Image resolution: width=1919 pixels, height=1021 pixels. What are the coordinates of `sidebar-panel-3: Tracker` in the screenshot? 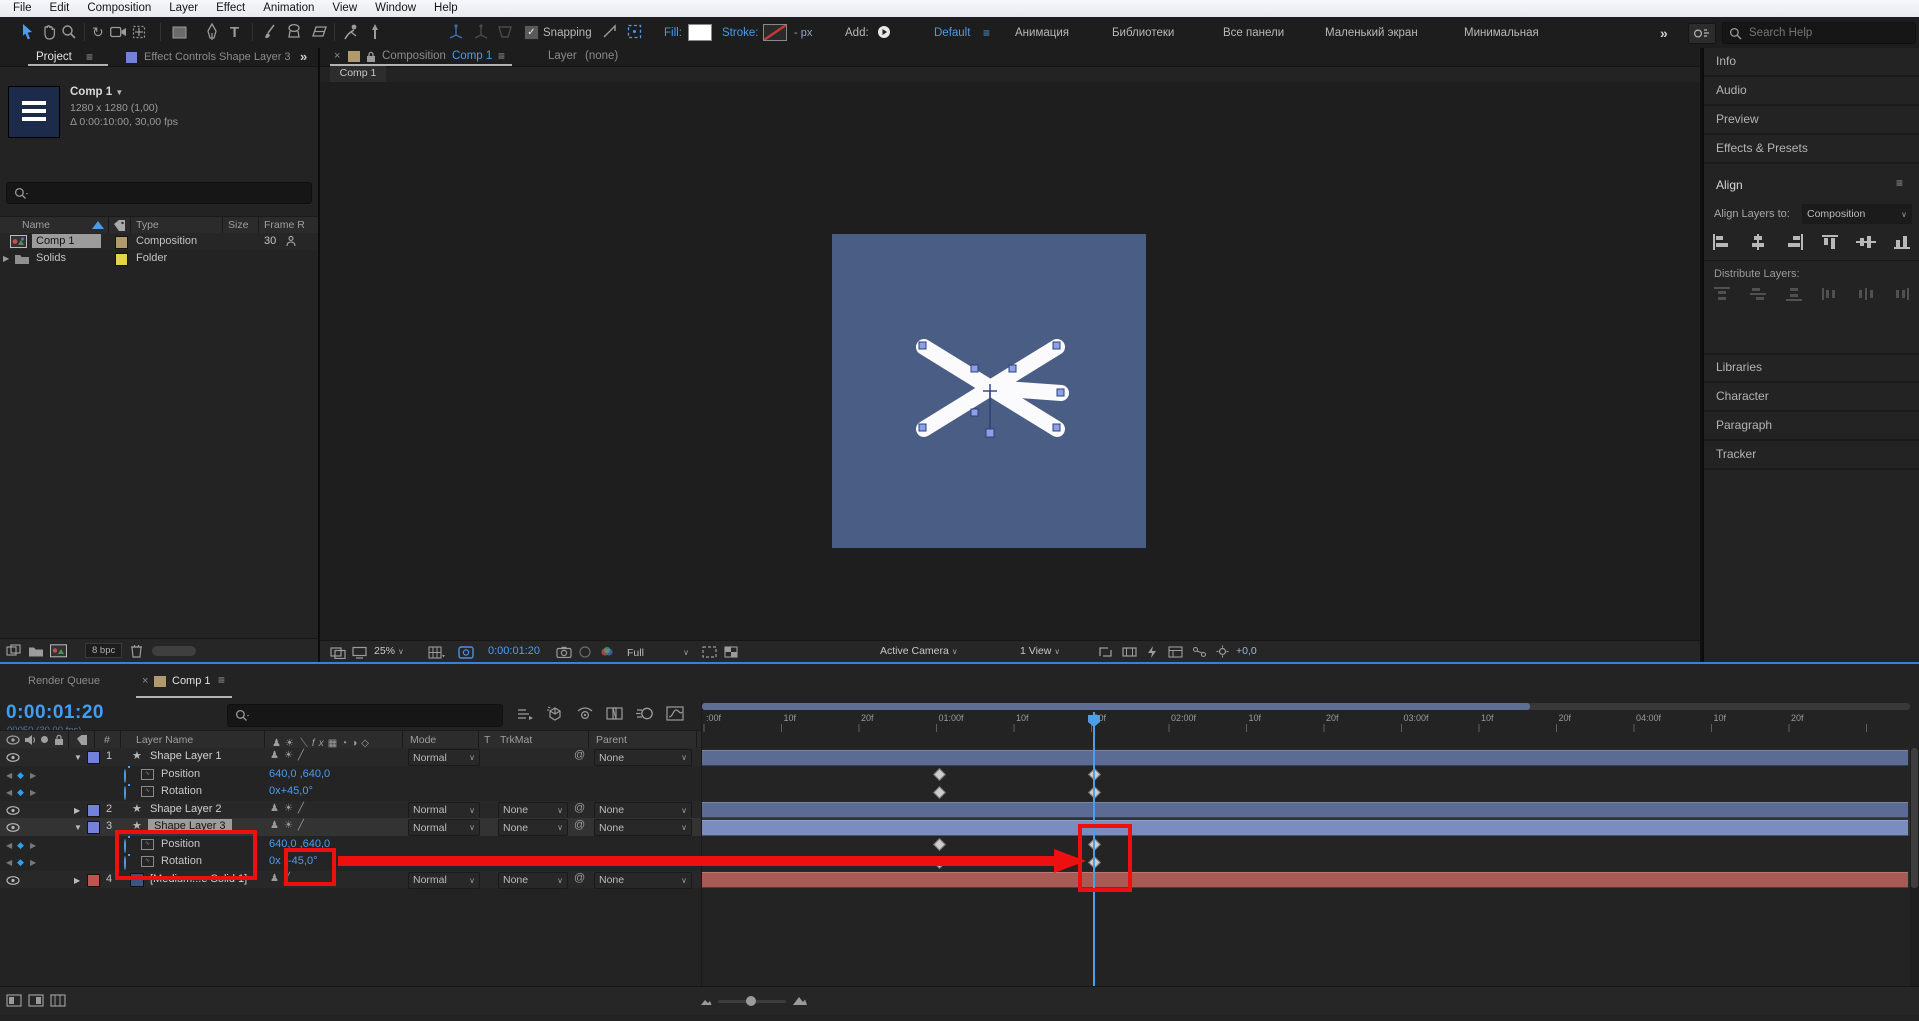 It's located at (1811, 455).